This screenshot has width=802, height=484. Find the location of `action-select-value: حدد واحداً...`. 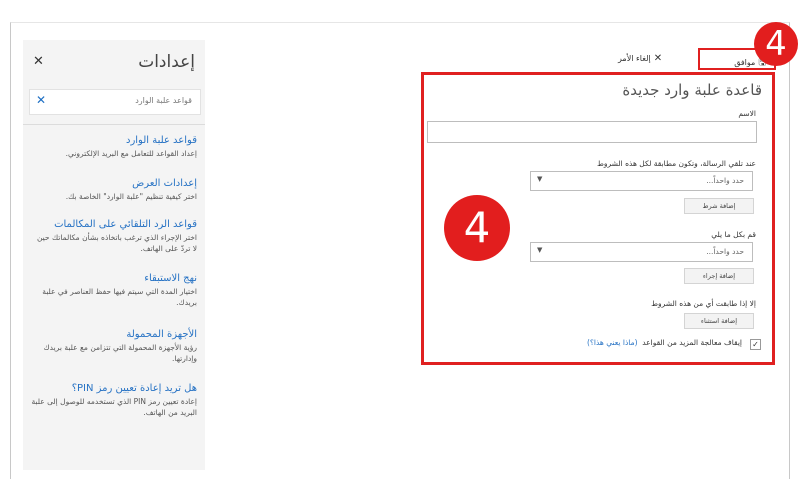

action-select-value: حدد واحداً... is located at coordinates (725, 251).